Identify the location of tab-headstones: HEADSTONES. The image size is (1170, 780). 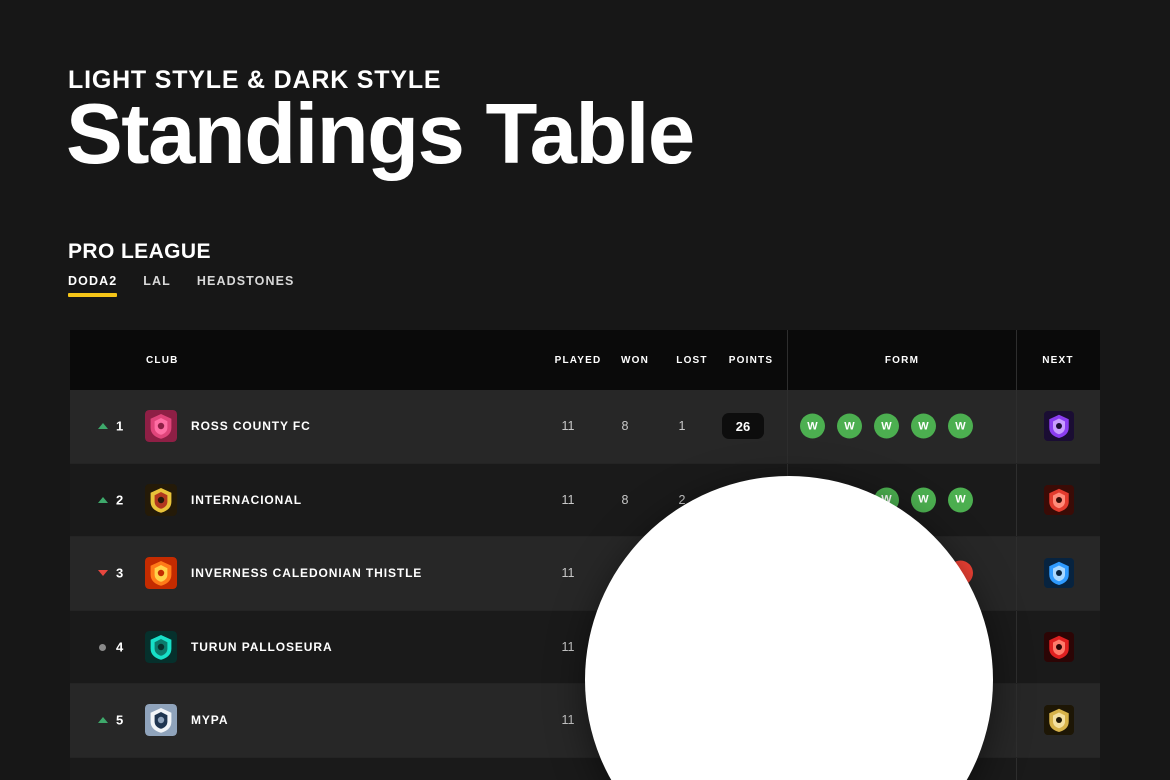
(246, 285).